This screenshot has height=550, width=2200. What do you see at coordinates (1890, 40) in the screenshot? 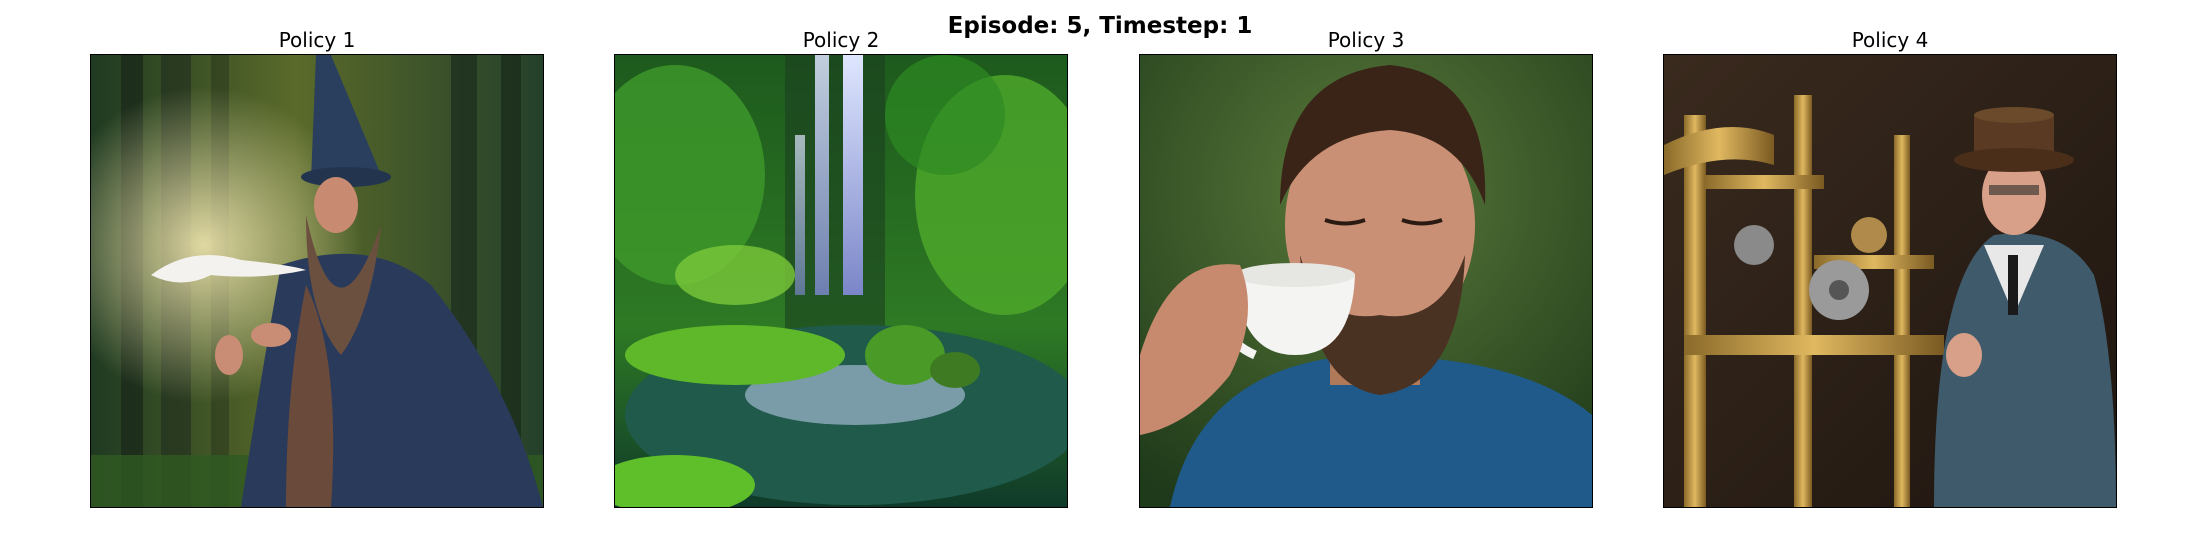
I see `panel-title: Policy 4` at bounding box center [1890, 40].